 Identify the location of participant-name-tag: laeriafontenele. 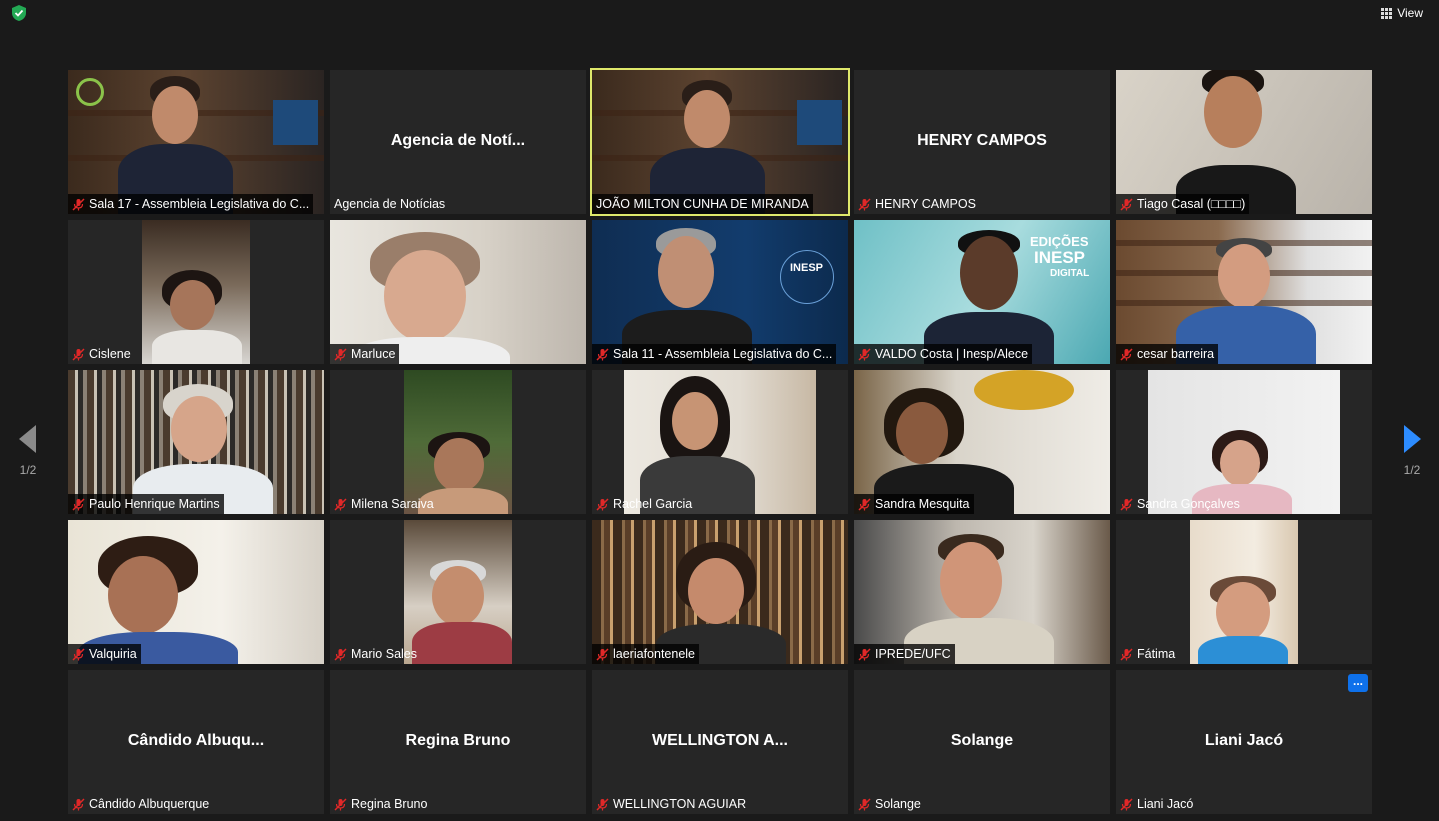
(646, 654).